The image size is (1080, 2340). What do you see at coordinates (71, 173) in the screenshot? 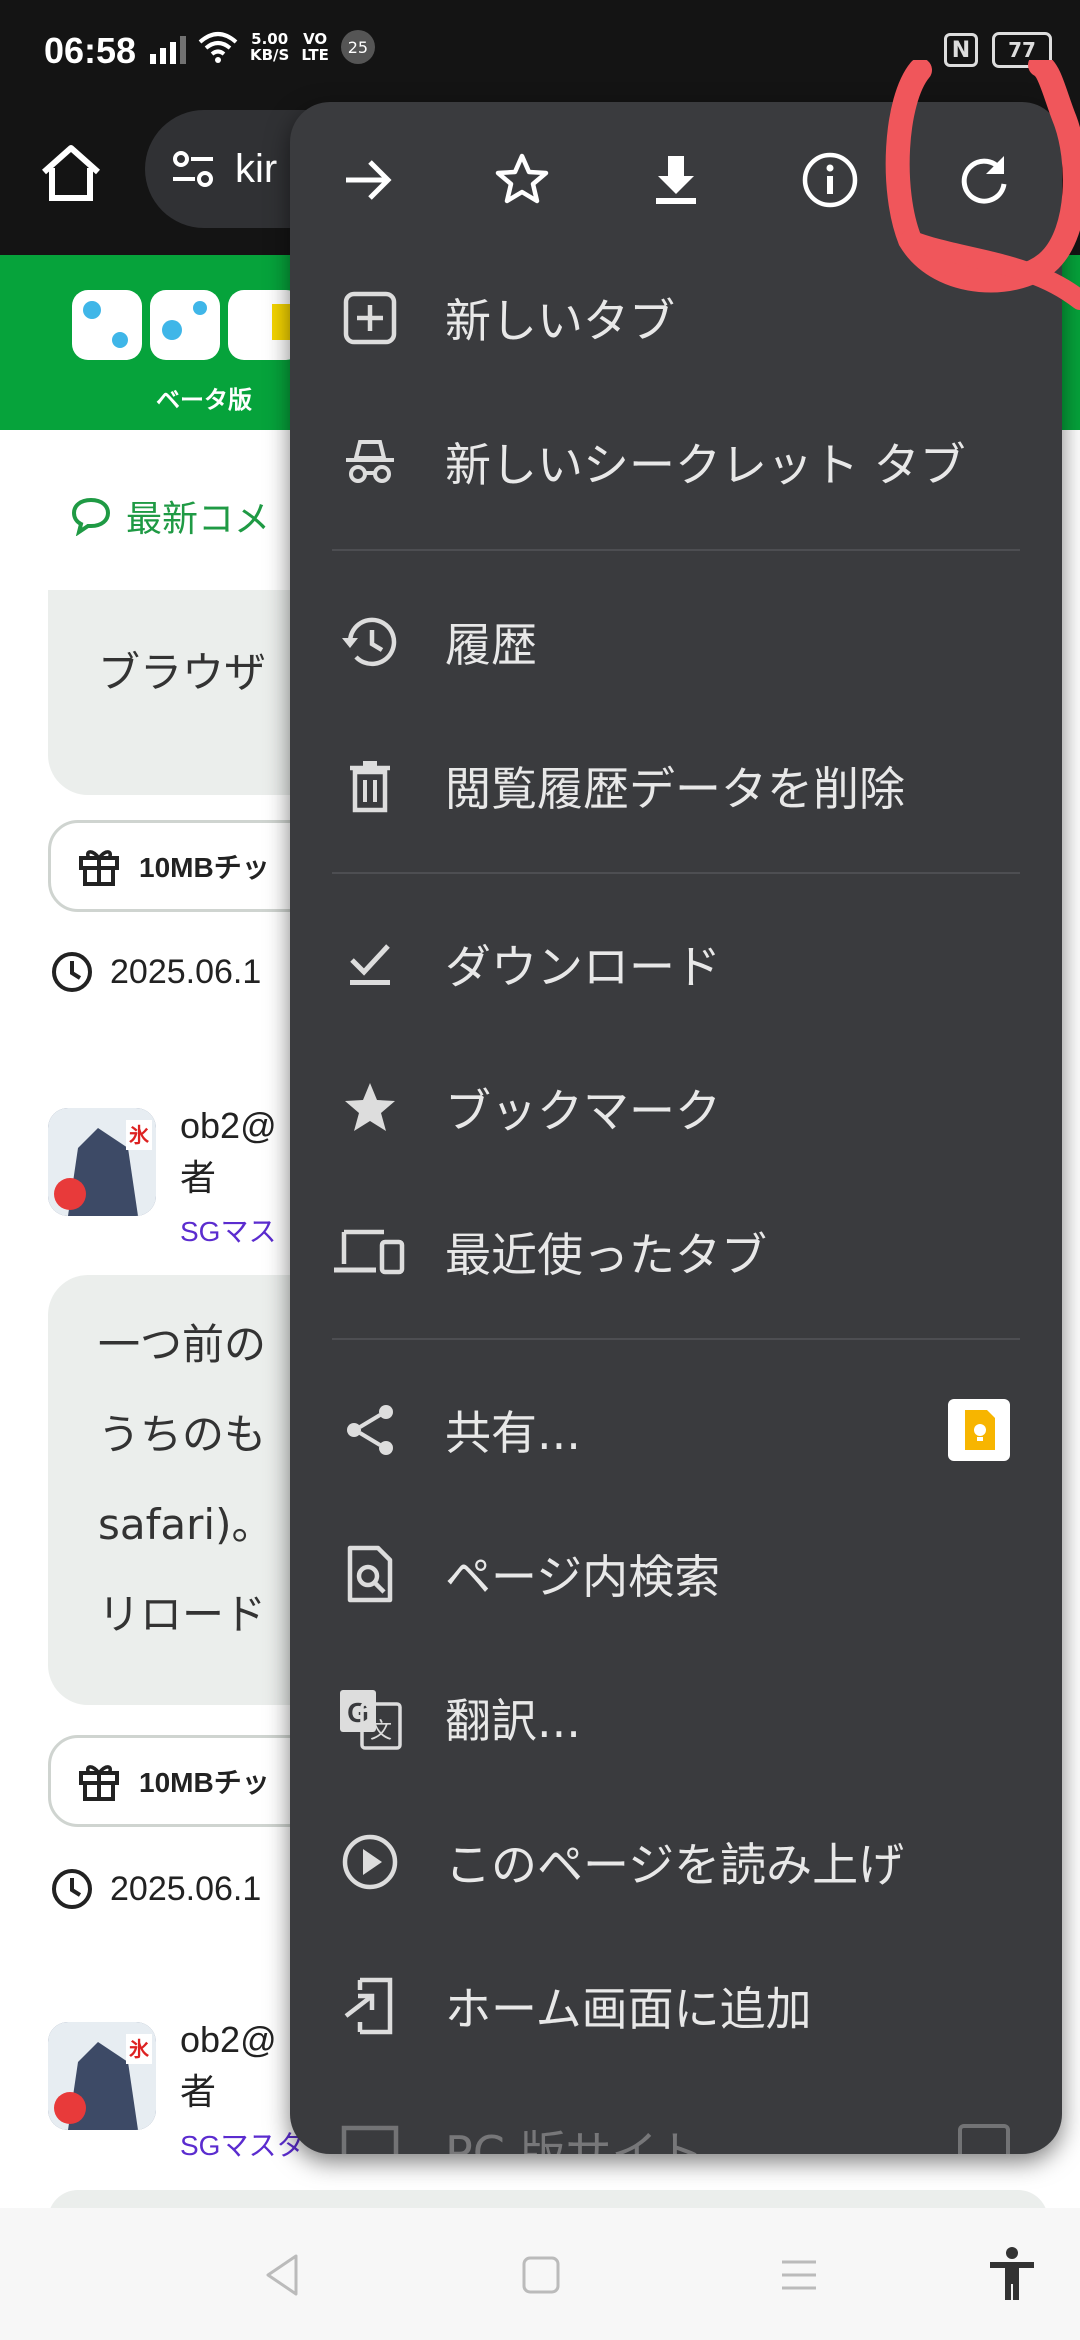
I see `home-icon` at bounding box center [71, 173].